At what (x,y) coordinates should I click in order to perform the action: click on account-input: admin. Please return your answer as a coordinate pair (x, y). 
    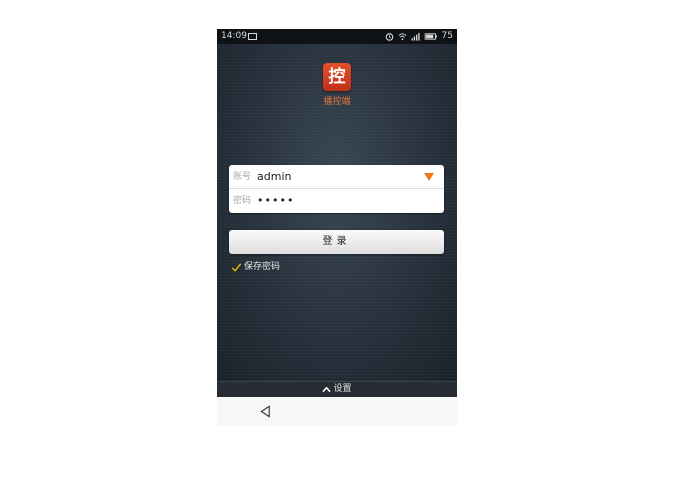
    Looking at the image, I should click on (274, 177).